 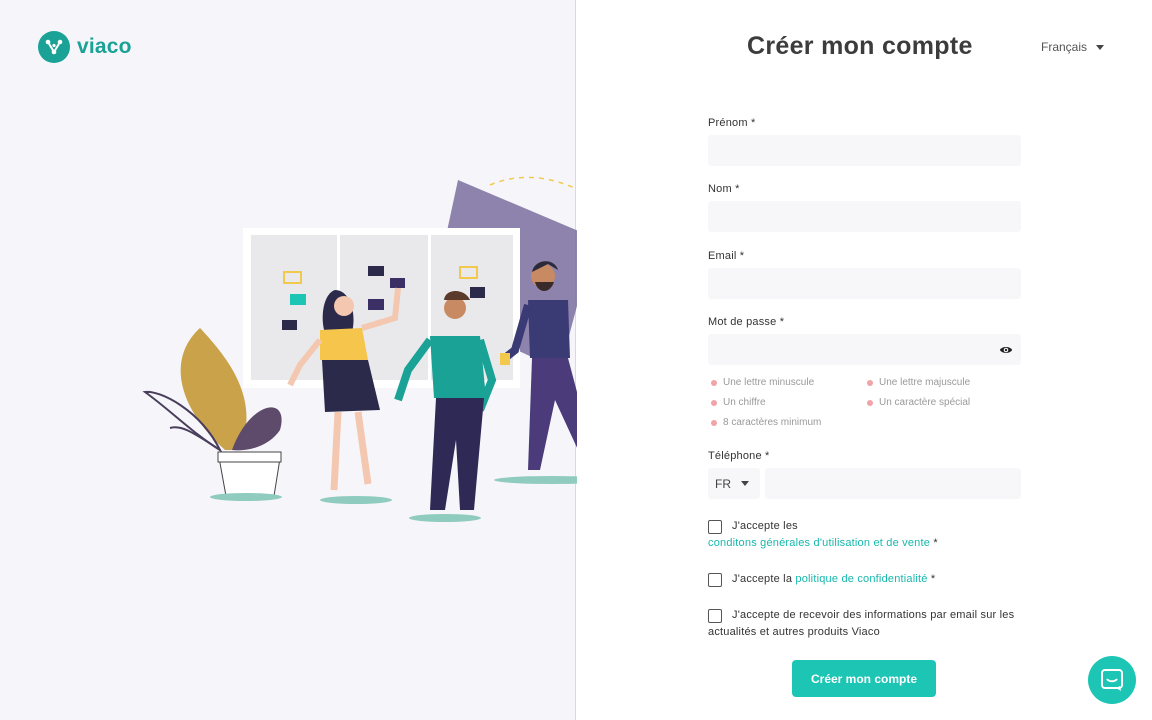 I want to click on terms-checkbox, so click(x=715, y=527).